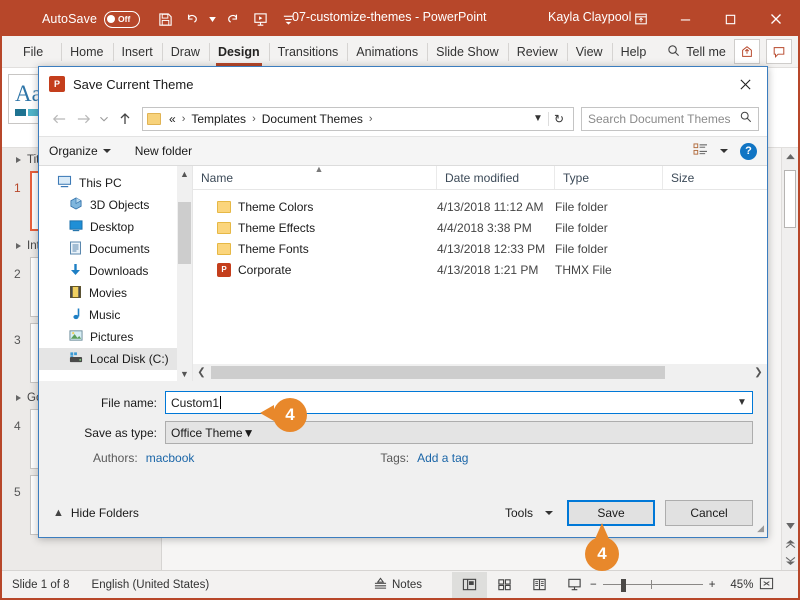 The image size is (800, 600). I want to click on share-icon, so click(747, 51).